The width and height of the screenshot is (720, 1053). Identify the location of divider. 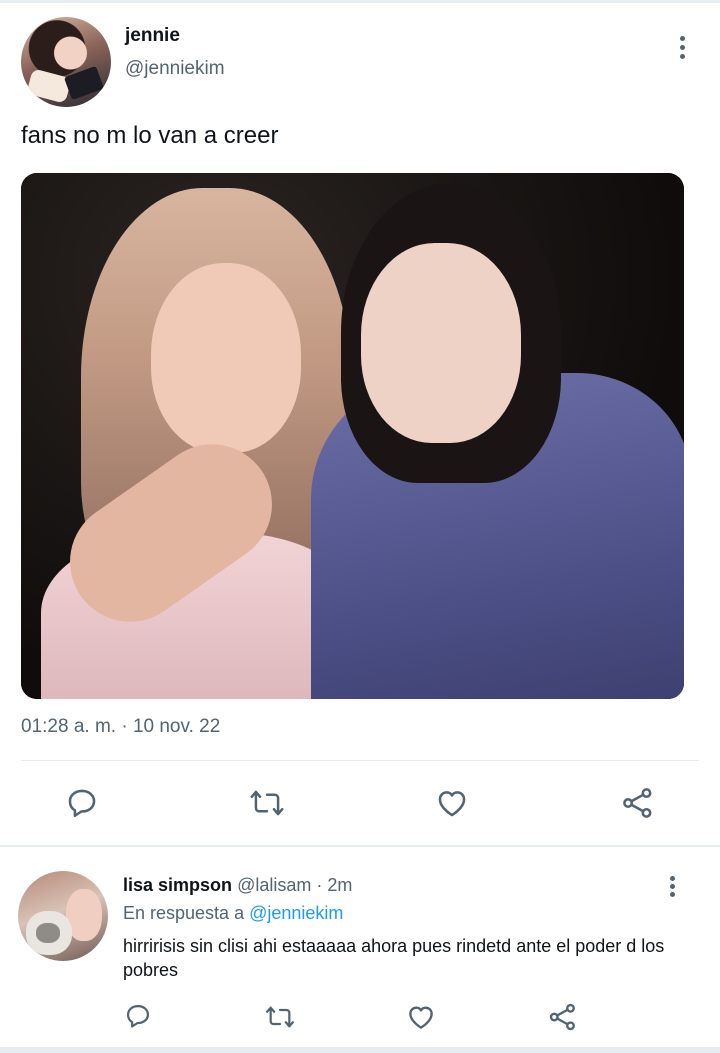
(360, 760).